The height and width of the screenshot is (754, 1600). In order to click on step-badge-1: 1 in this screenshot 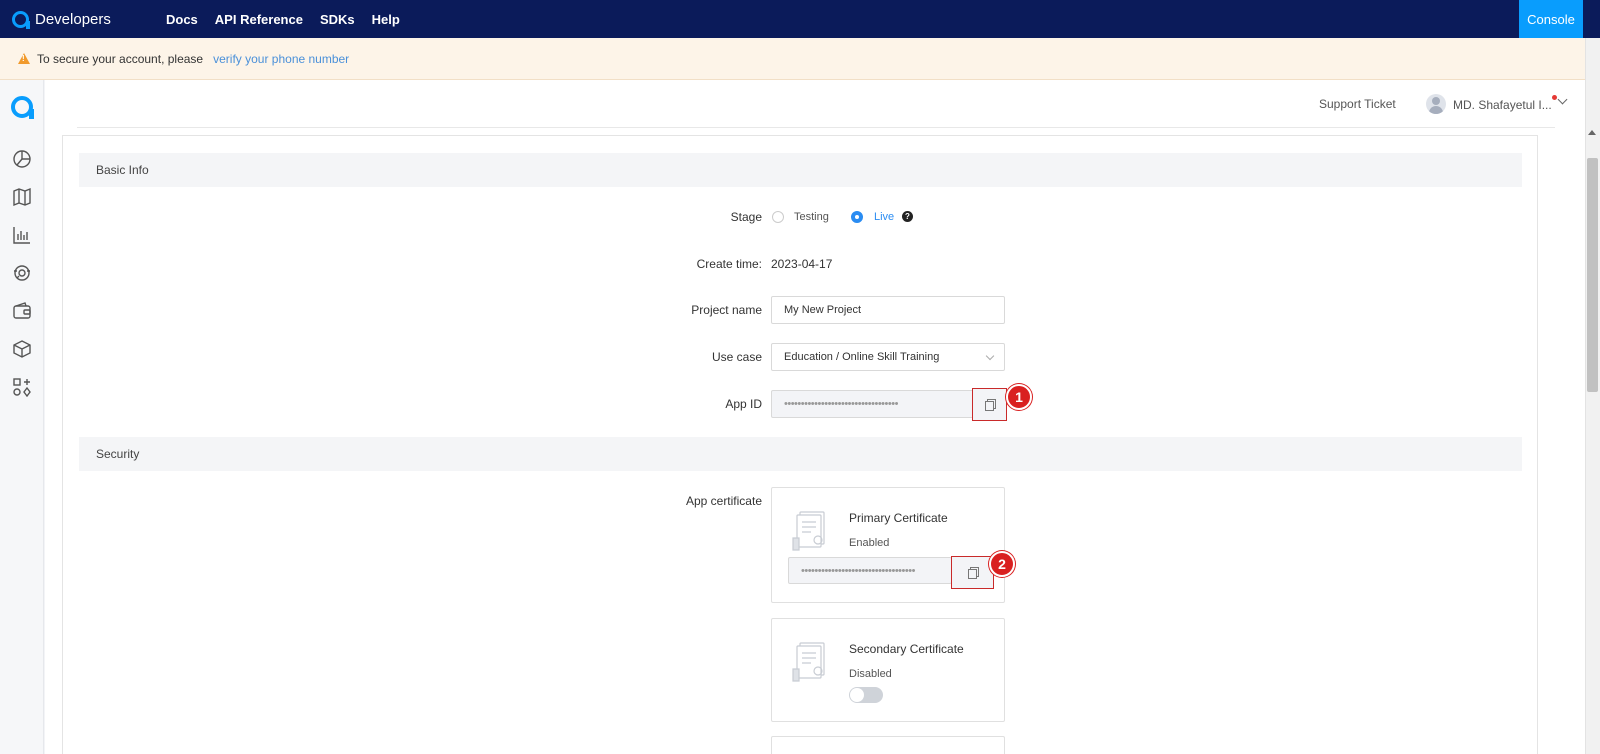, I will do `click(1019, 397)`.